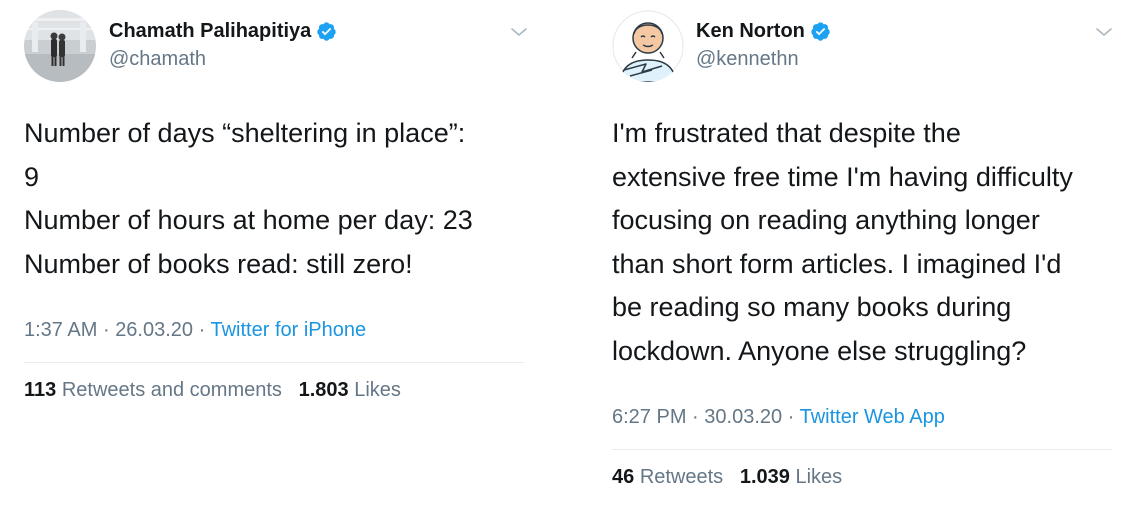 The image size is (1134, 510). What do you see at coordinates (791, 477) in the screenshot?
I see `likes-stat: 1.039 Likes` at bounding box center [791, 477].